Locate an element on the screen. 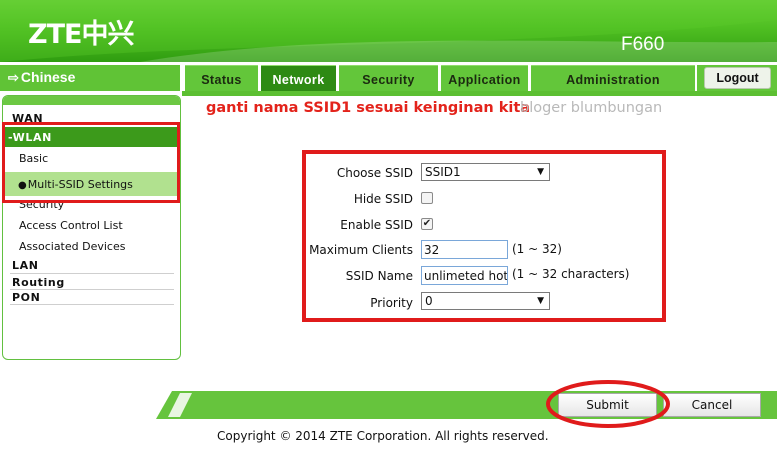 Image resolution: width=777 pixels, height=449 pixels. choose-ssid-value: SSID1 is located at coordinates (443, 172).